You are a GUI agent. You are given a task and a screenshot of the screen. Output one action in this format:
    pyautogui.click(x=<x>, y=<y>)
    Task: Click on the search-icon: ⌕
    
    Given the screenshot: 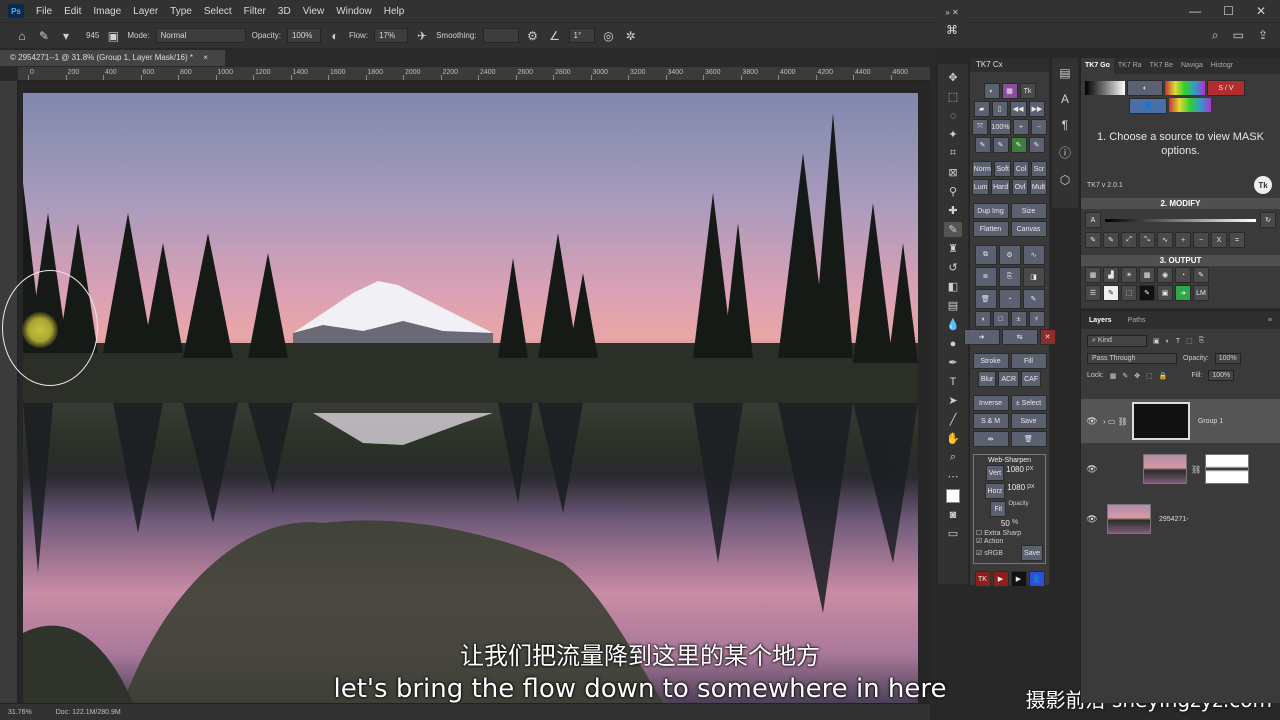 What is the action you would take?
    pyautogui.click(x=1215, y=35)
    